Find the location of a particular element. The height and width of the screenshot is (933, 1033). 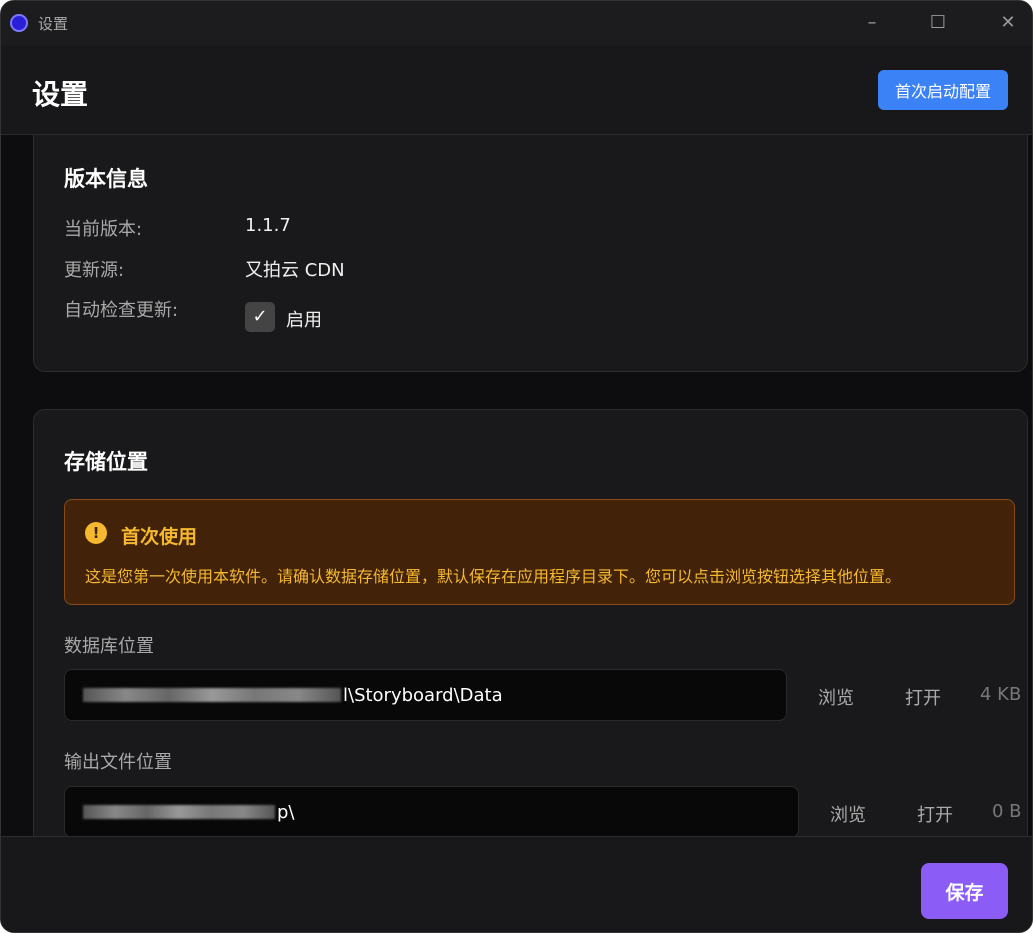

version-title: 版本信息 is located at coordinates (106, 179).